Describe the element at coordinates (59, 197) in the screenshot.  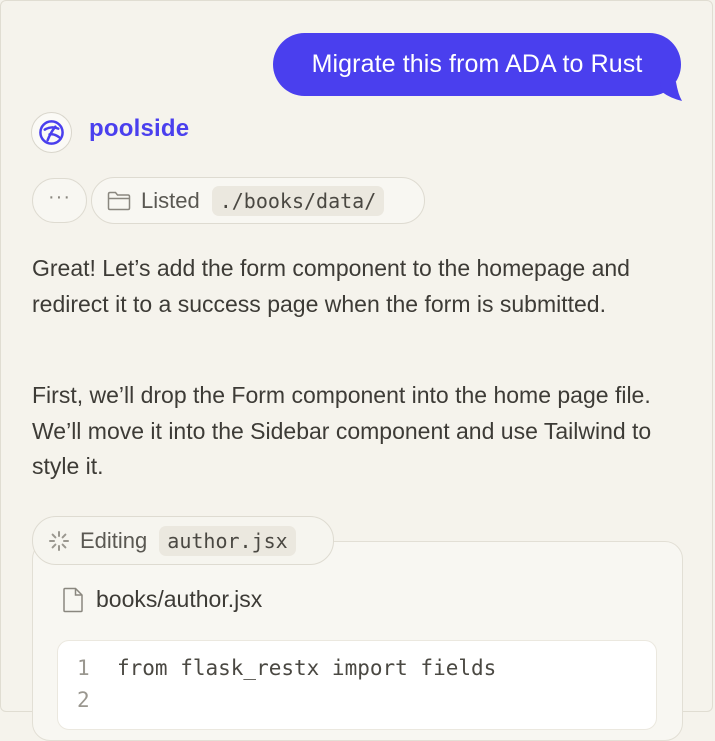
I see `more-dots: ···` at that location.